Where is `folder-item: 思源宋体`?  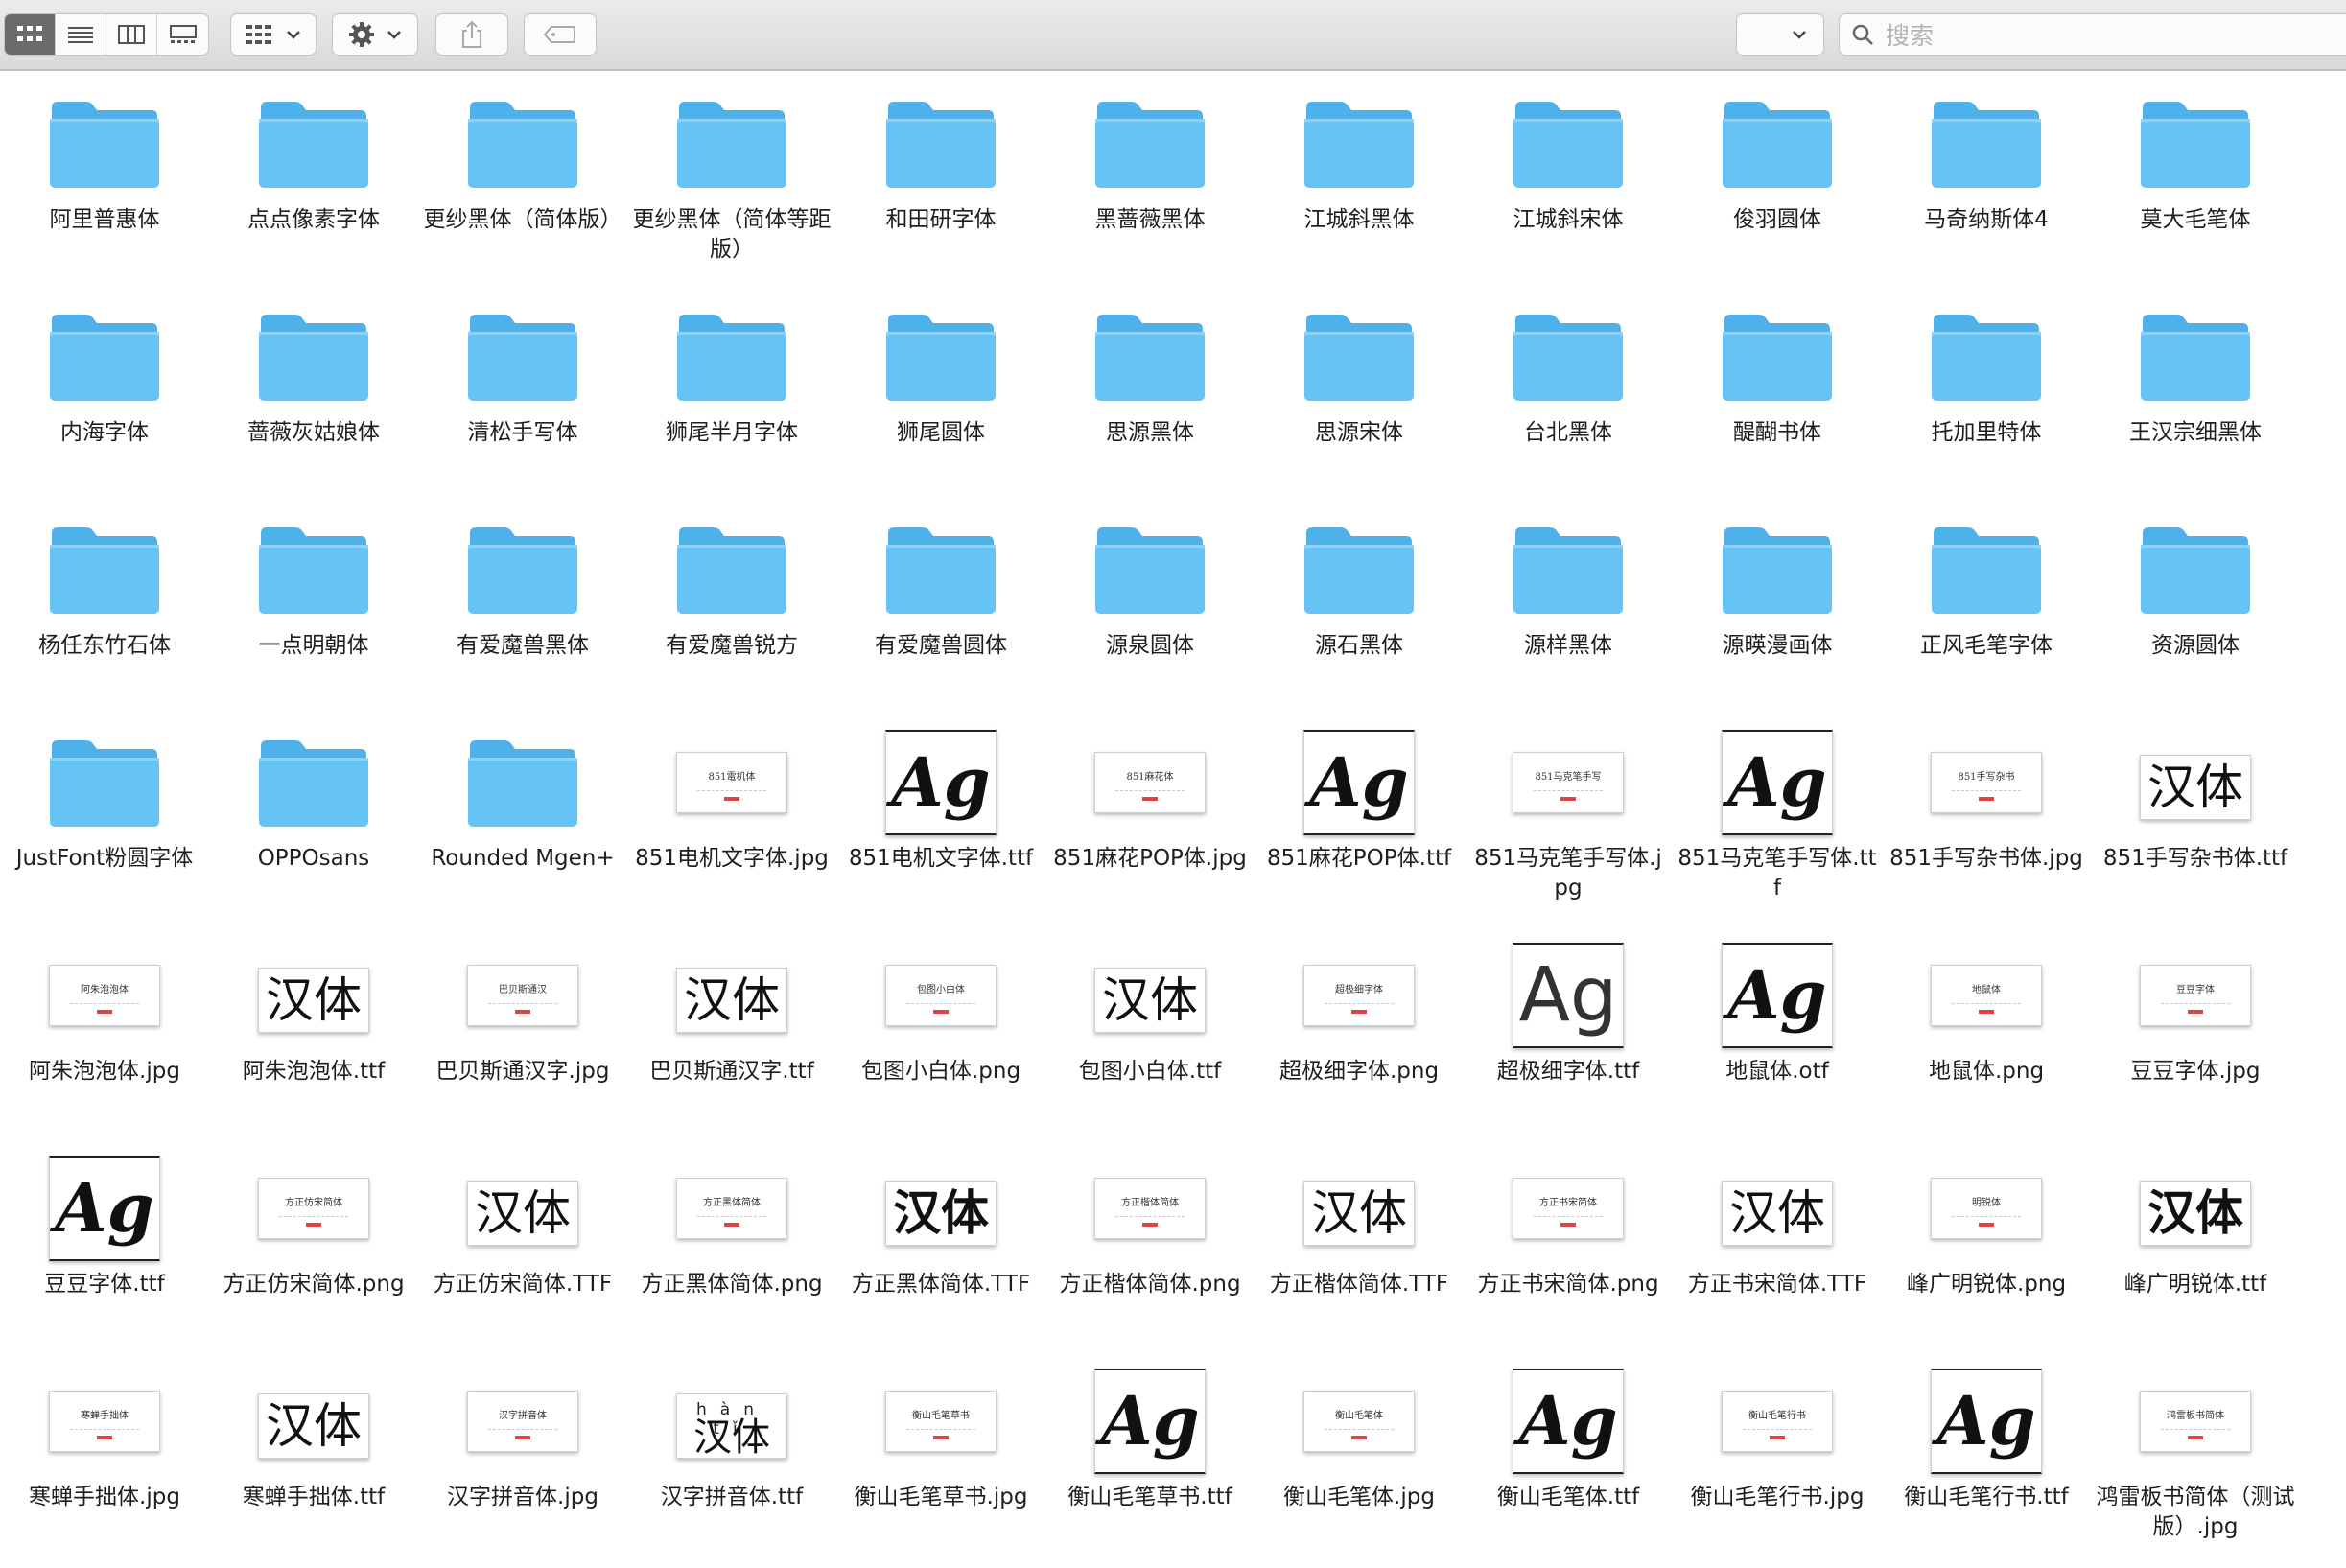 folder-item: 思源宋体 is located at coordinates (1359, 388).